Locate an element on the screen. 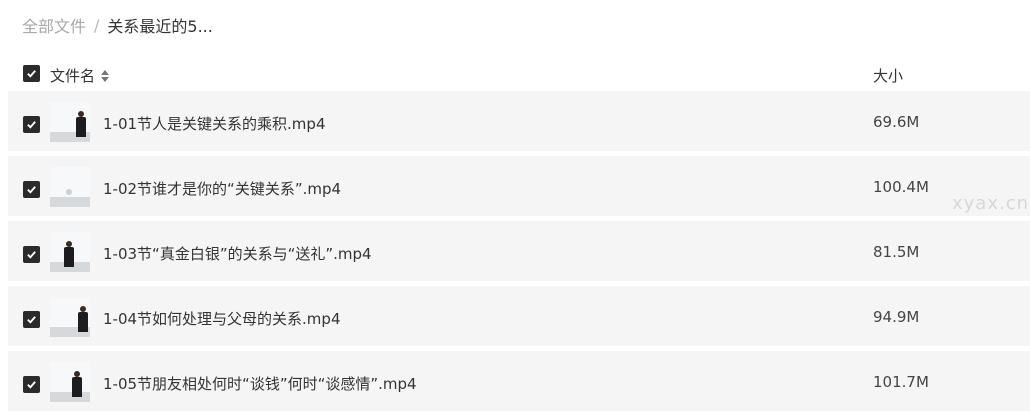  file-name: 1-03节“真金白银”的关系与“送礼”.mp4 is located at coordinates (237, 253).